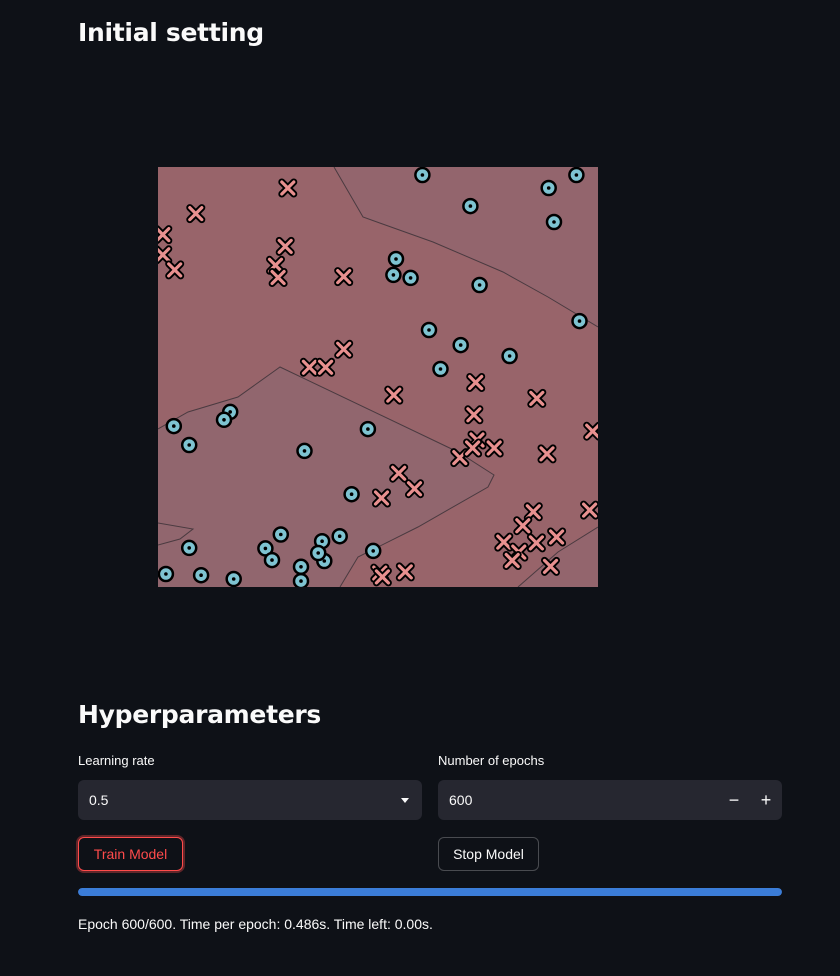  I want to click on progress-fill, so click(430, 892).